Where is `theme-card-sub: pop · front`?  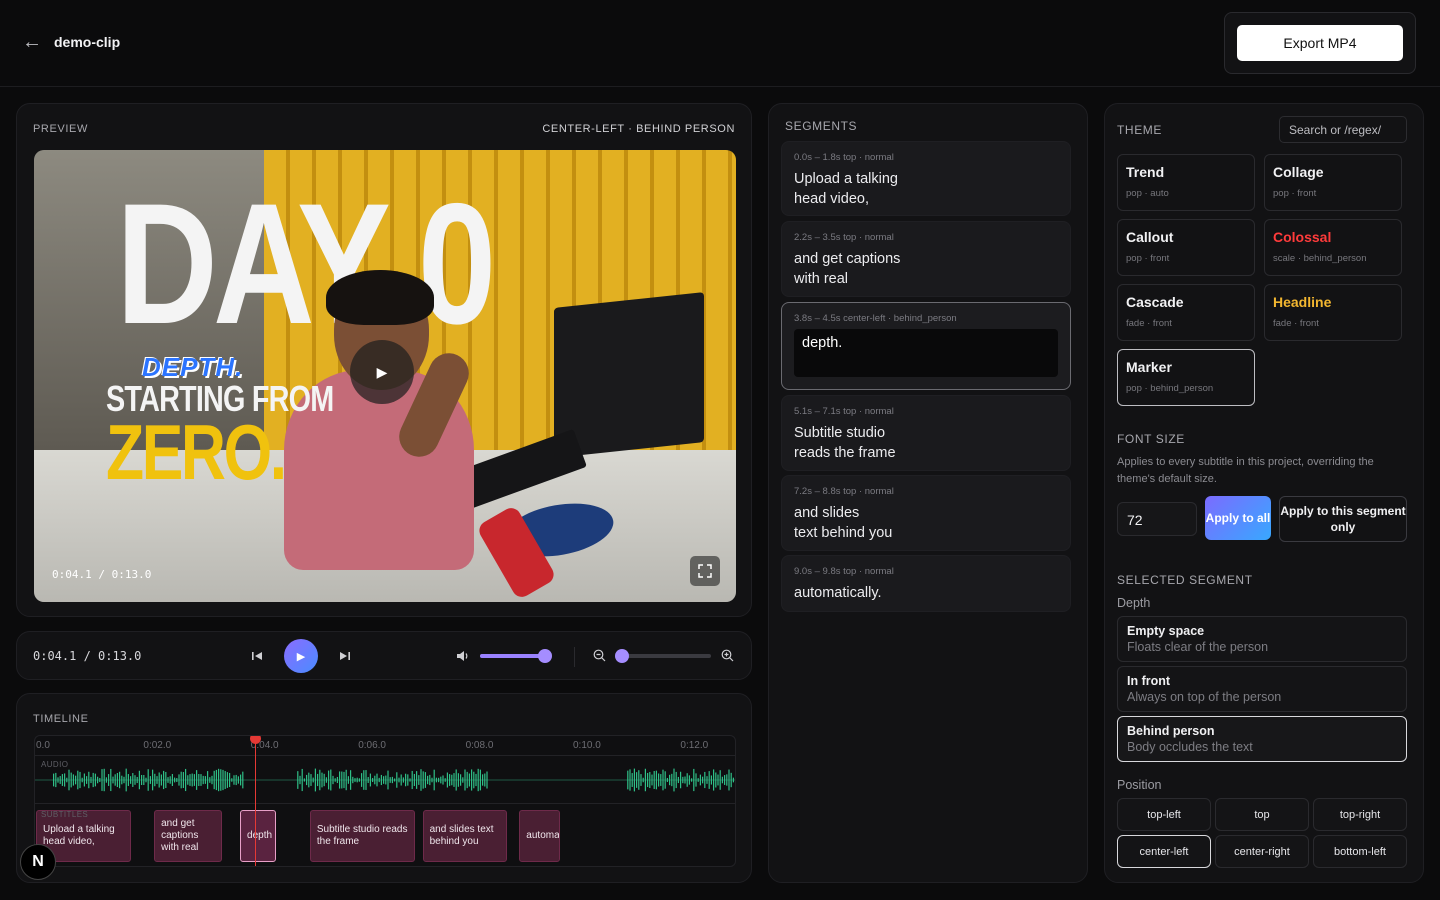 theme-card-sub: pop · front is located at coordinates (1148, 258).